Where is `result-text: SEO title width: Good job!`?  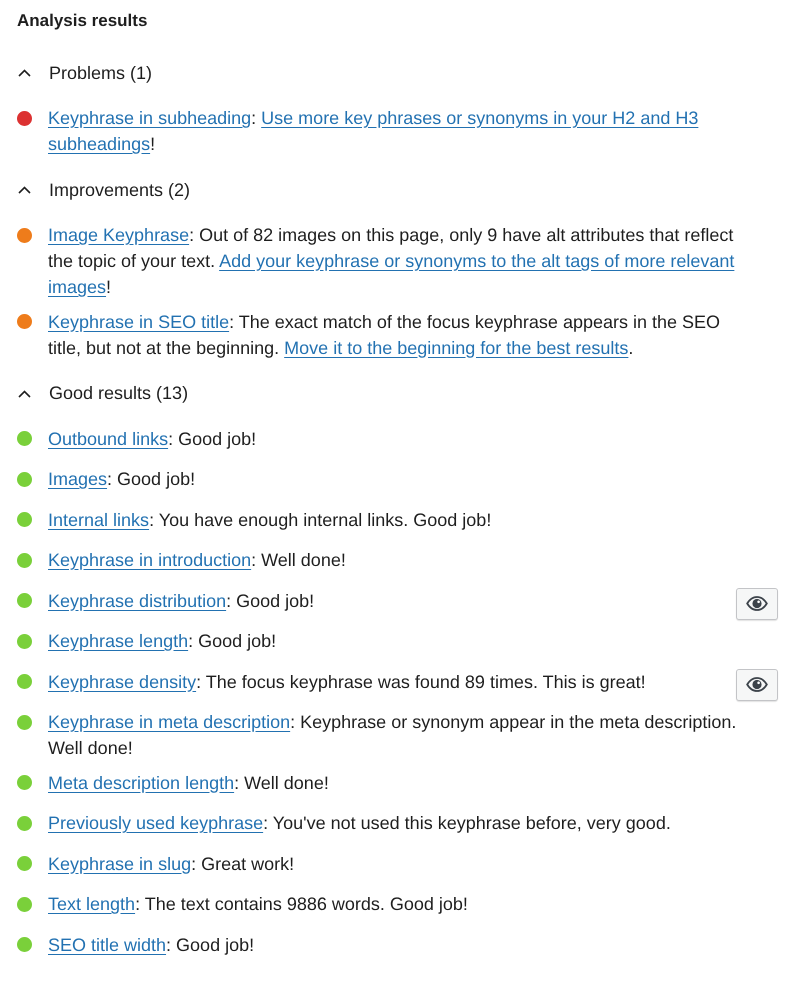 result-text: SEO title width: Good job! is located at coordinates (152, 945).